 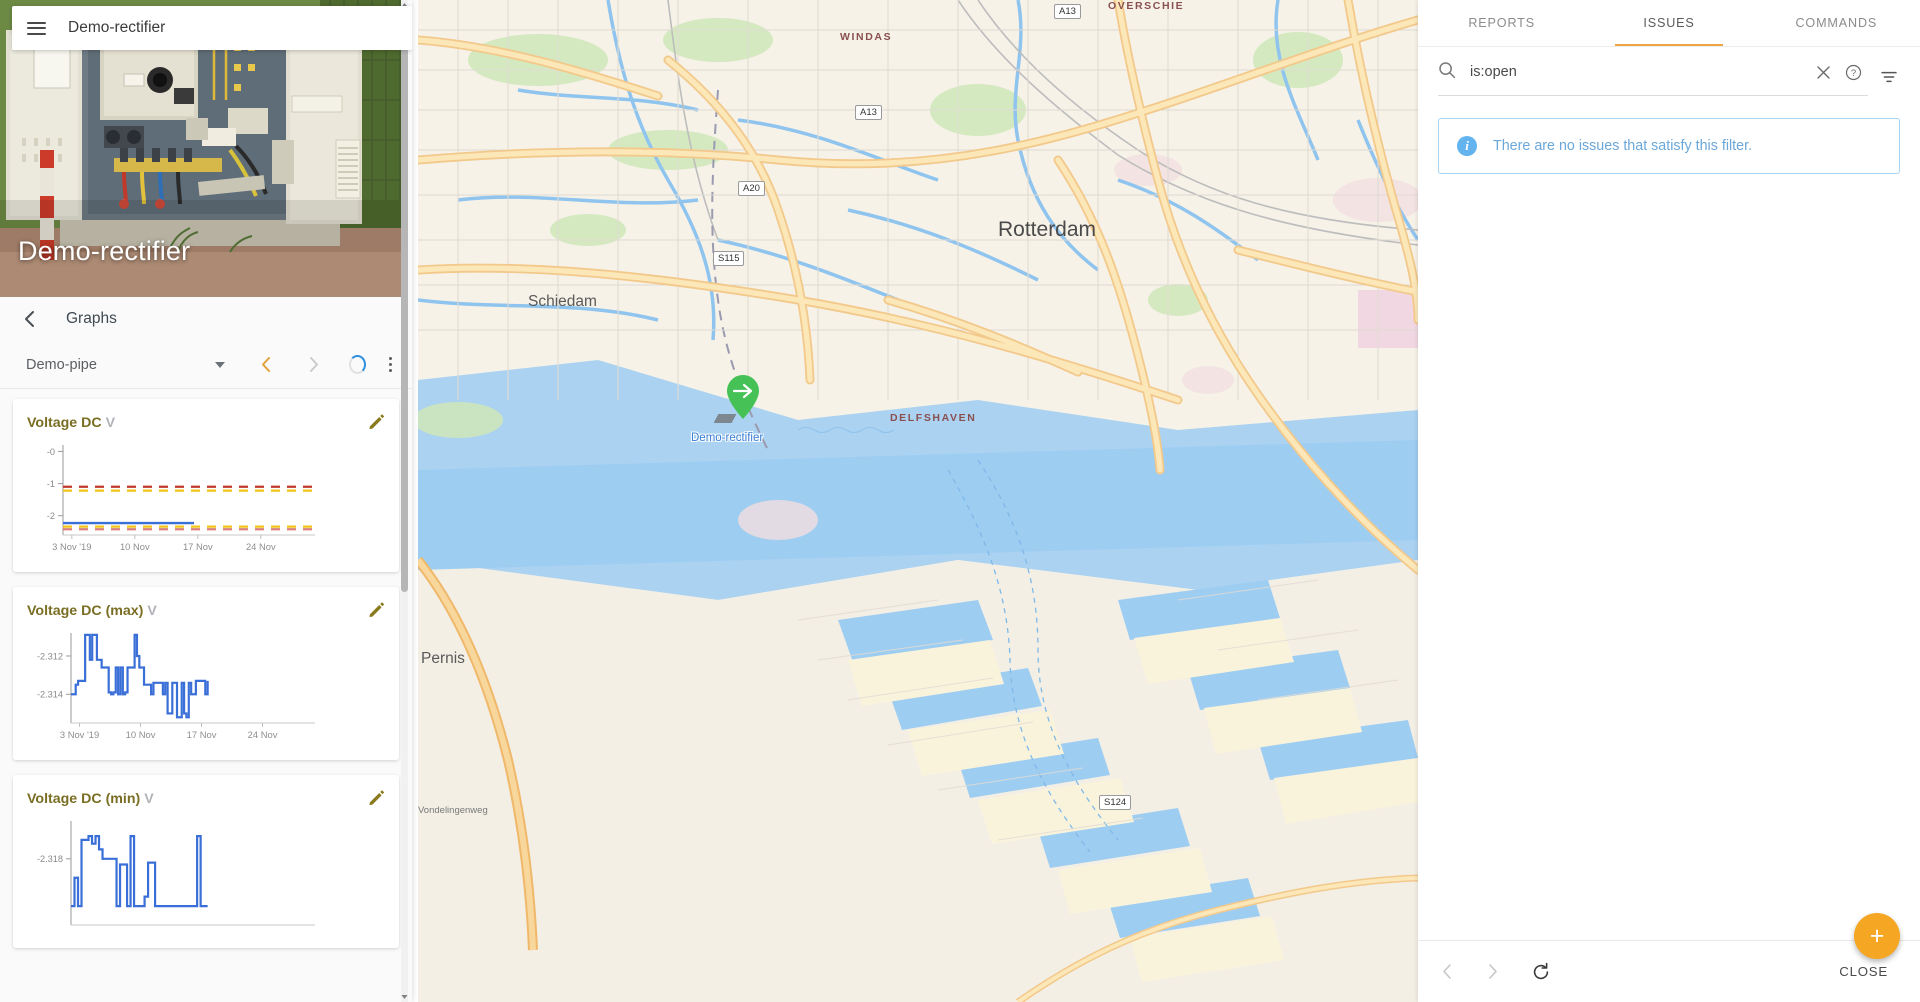 I want to click on panel-tabs: REPORTS ISSUES COMMANDS, so click(x=1669, y=23).